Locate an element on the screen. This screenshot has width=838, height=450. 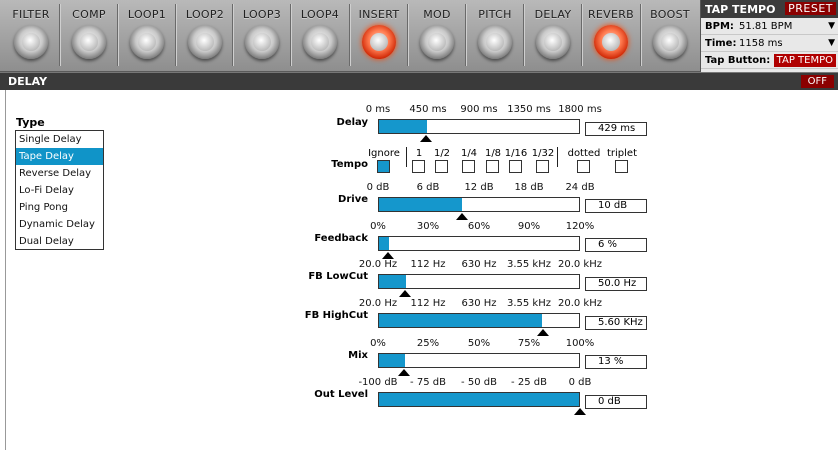
fx-slot-insert: INSERT is located at coordinates (379, 36).